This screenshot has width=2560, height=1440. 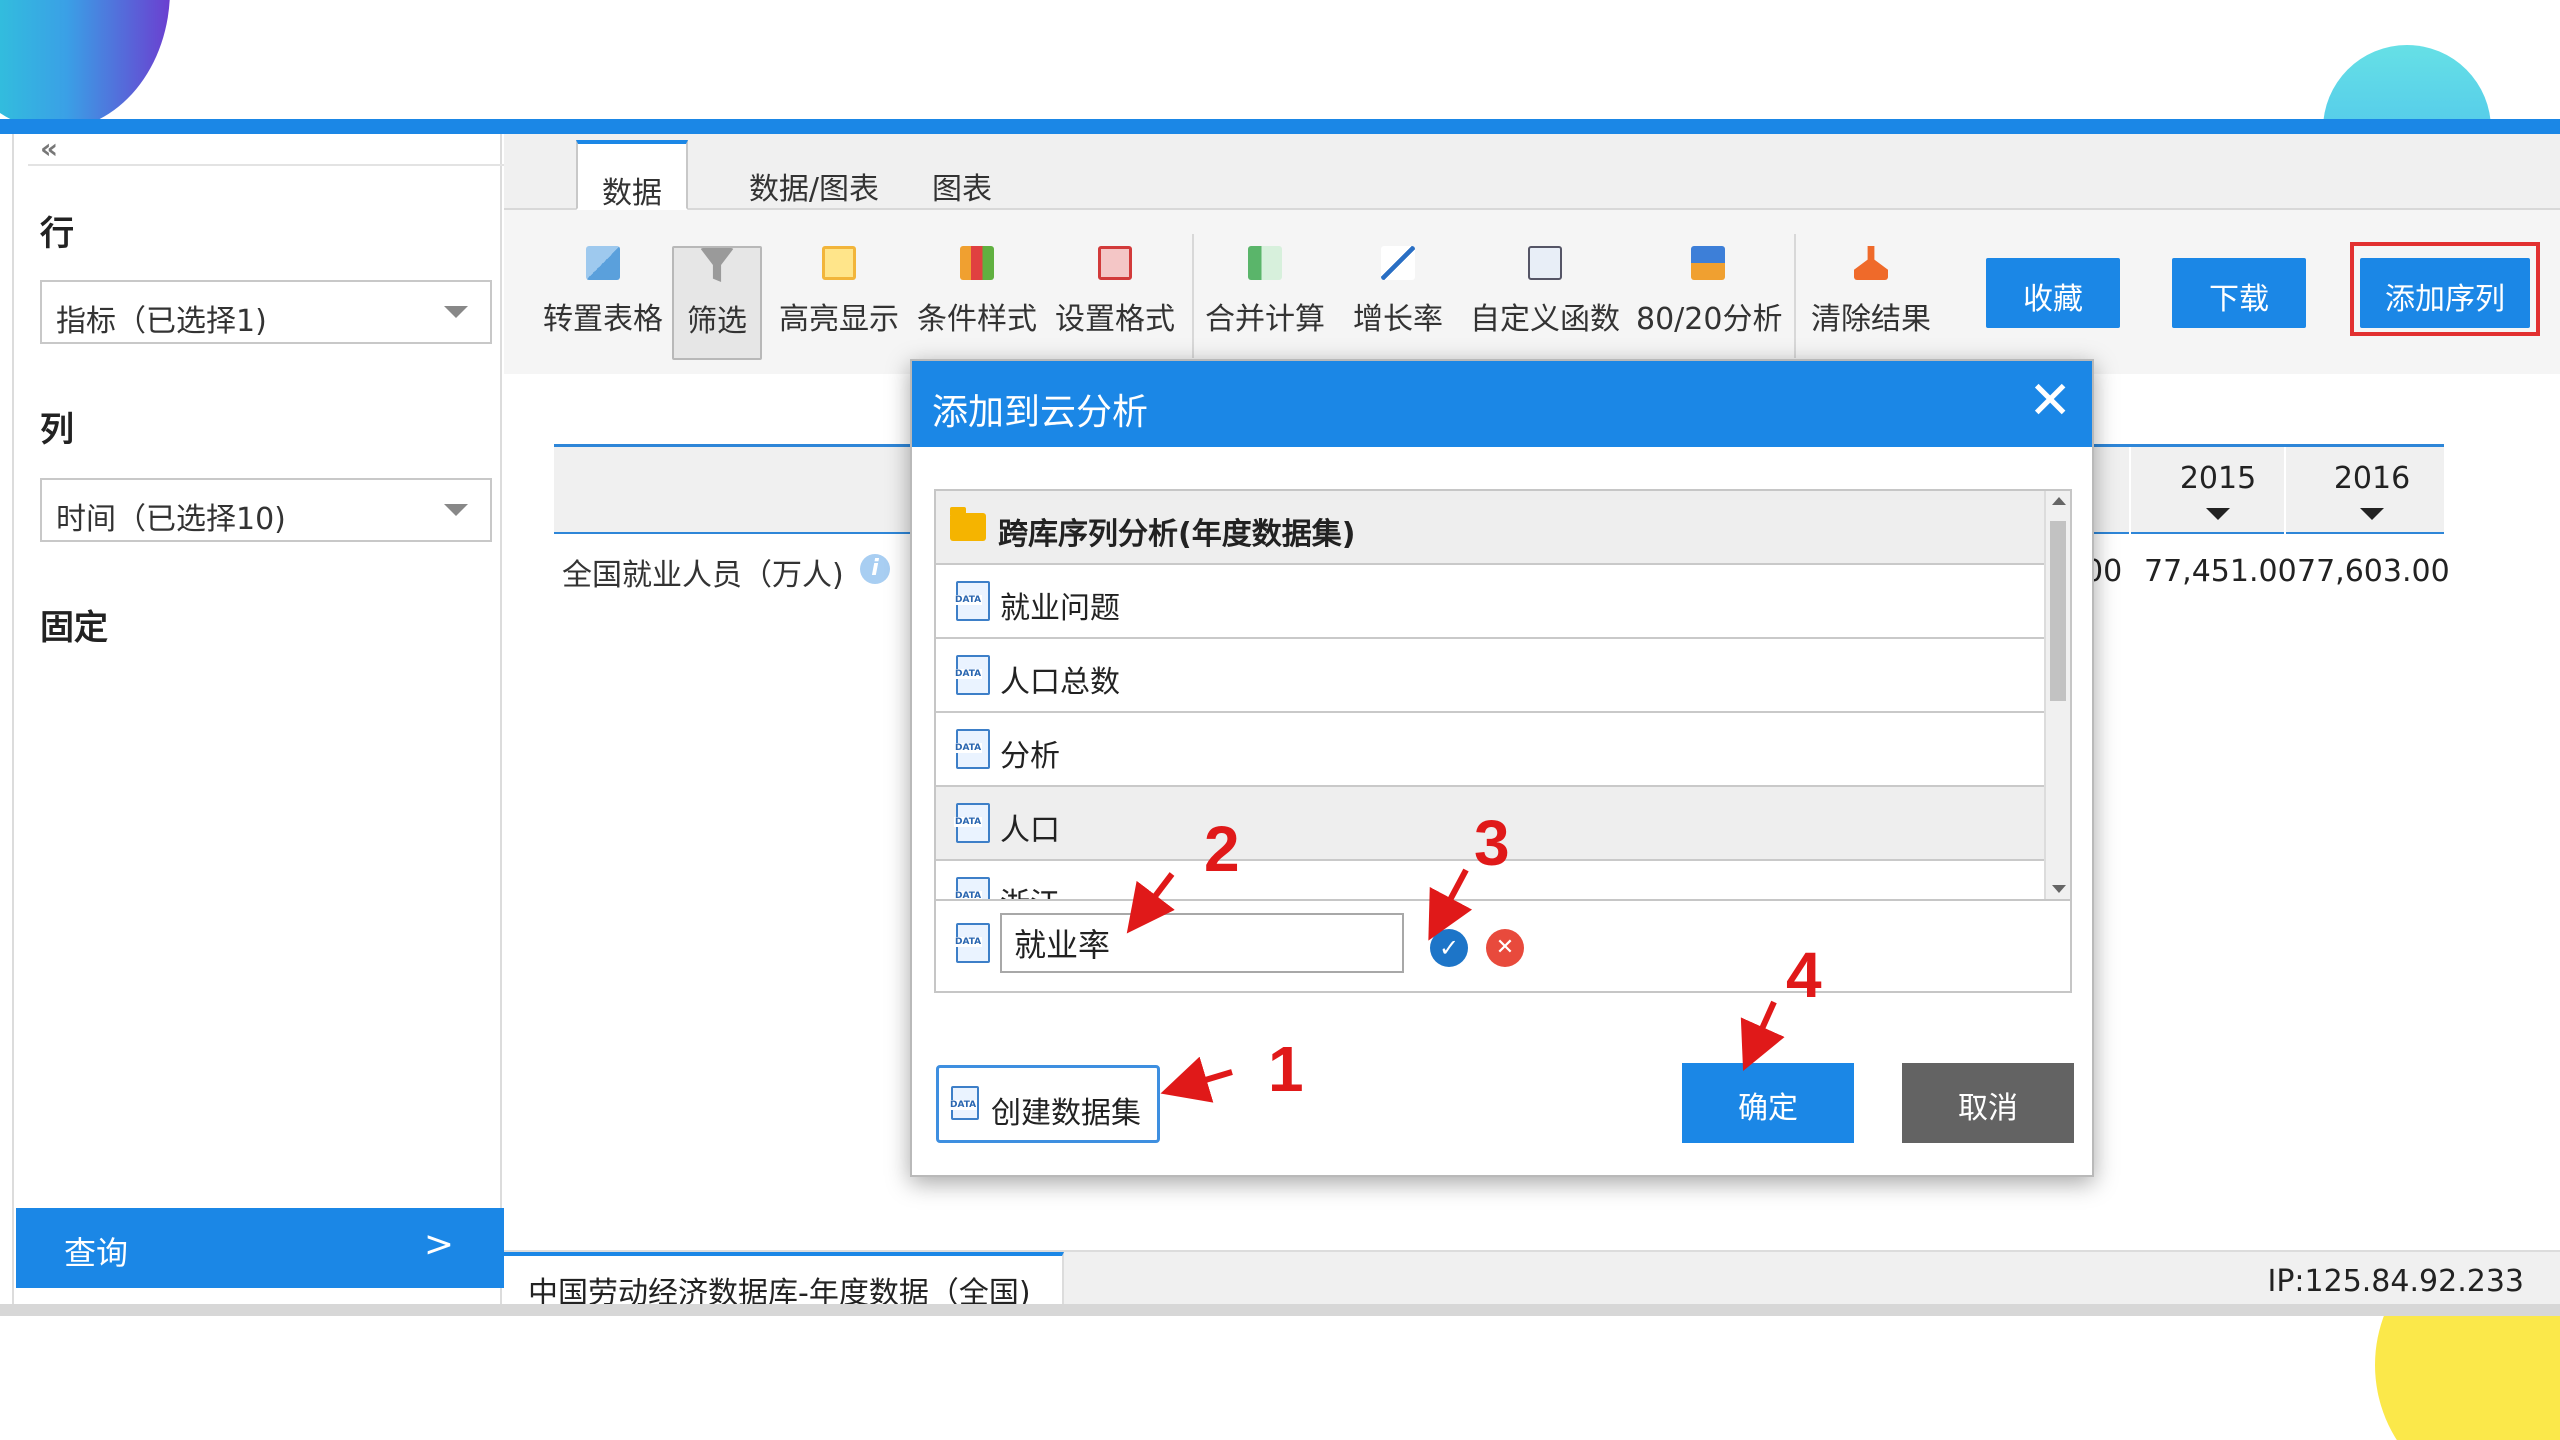 I want to click on download-button: 下载, so click(x=2239, y=293).